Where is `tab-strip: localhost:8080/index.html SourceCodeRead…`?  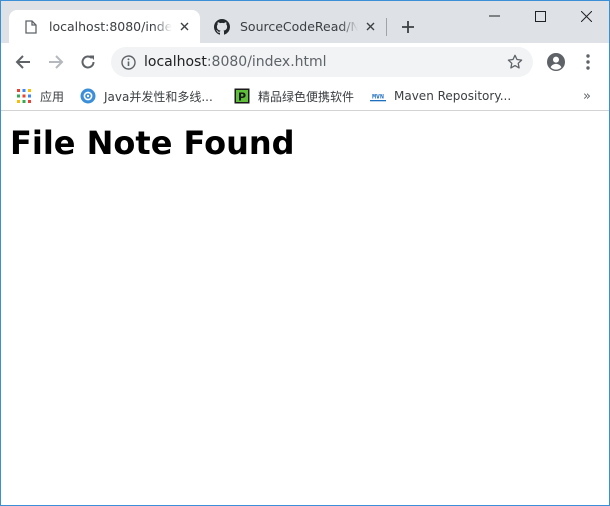
tab-strip: localhost:8080/index.html SourceCodeRead… is located at coordinates (305, 22).